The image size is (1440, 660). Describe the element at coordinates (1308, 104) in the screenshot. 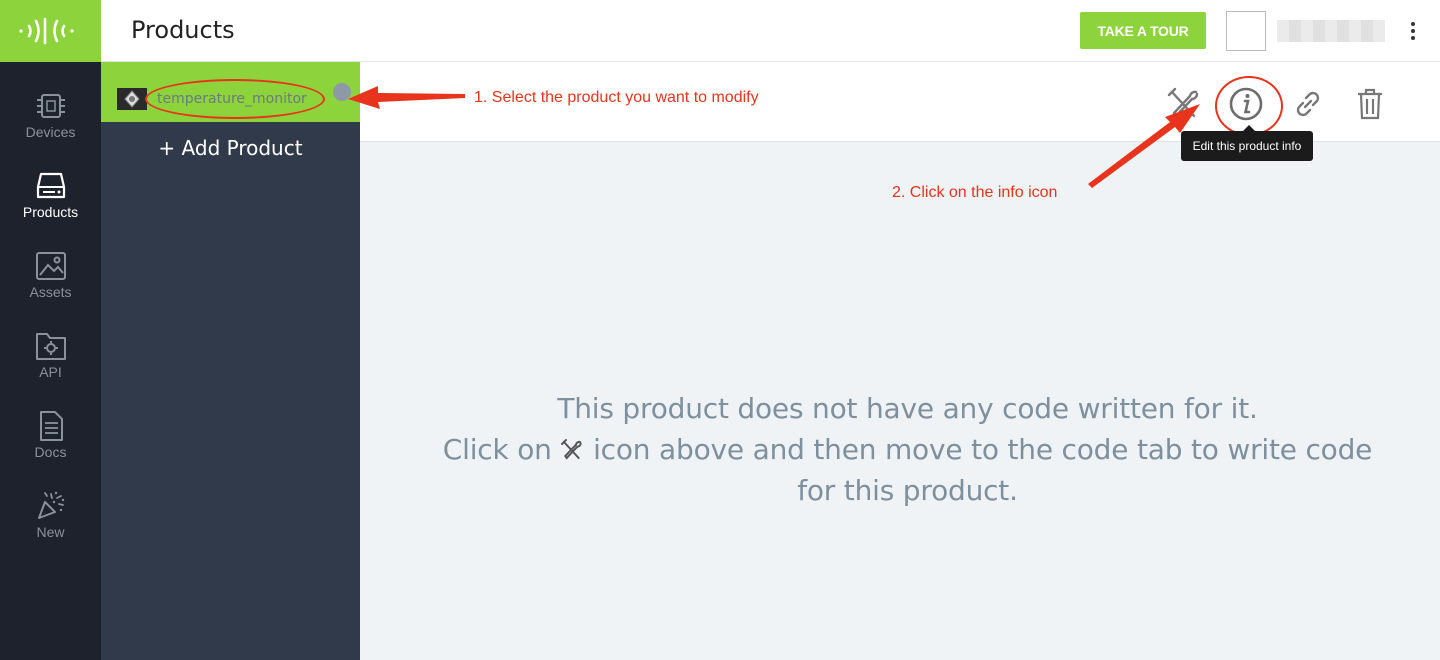

I see `link-icon` at that location.